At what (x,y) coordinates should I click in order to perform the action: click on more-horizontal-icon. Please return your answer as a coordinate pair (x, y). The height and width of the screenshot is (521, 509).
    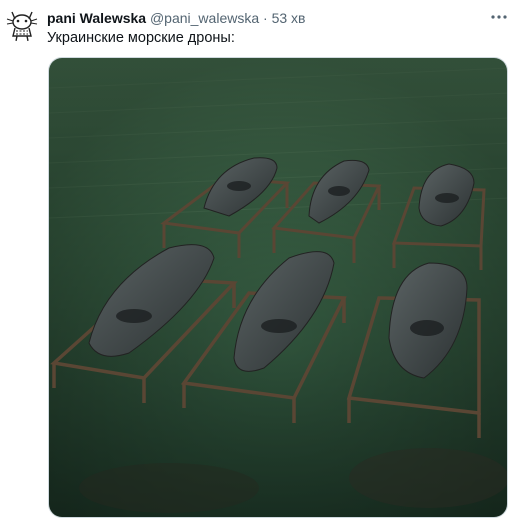
    Looking at the image, I should click on (499, 17).